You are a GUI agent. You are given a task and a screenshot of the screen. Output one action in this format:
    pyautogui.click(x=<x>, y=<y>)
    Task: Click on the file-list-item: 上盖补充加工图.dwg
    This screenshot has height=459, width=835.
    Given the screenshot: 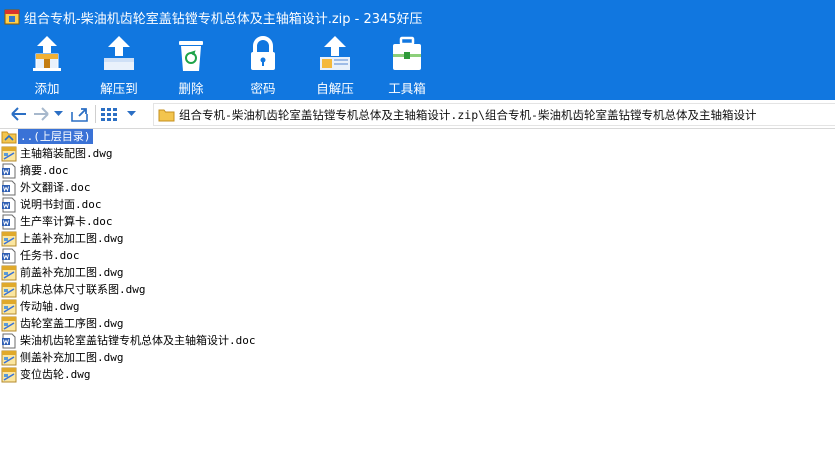 What is the action you would take?
    pyautogui.click(x=417, y=238)
    